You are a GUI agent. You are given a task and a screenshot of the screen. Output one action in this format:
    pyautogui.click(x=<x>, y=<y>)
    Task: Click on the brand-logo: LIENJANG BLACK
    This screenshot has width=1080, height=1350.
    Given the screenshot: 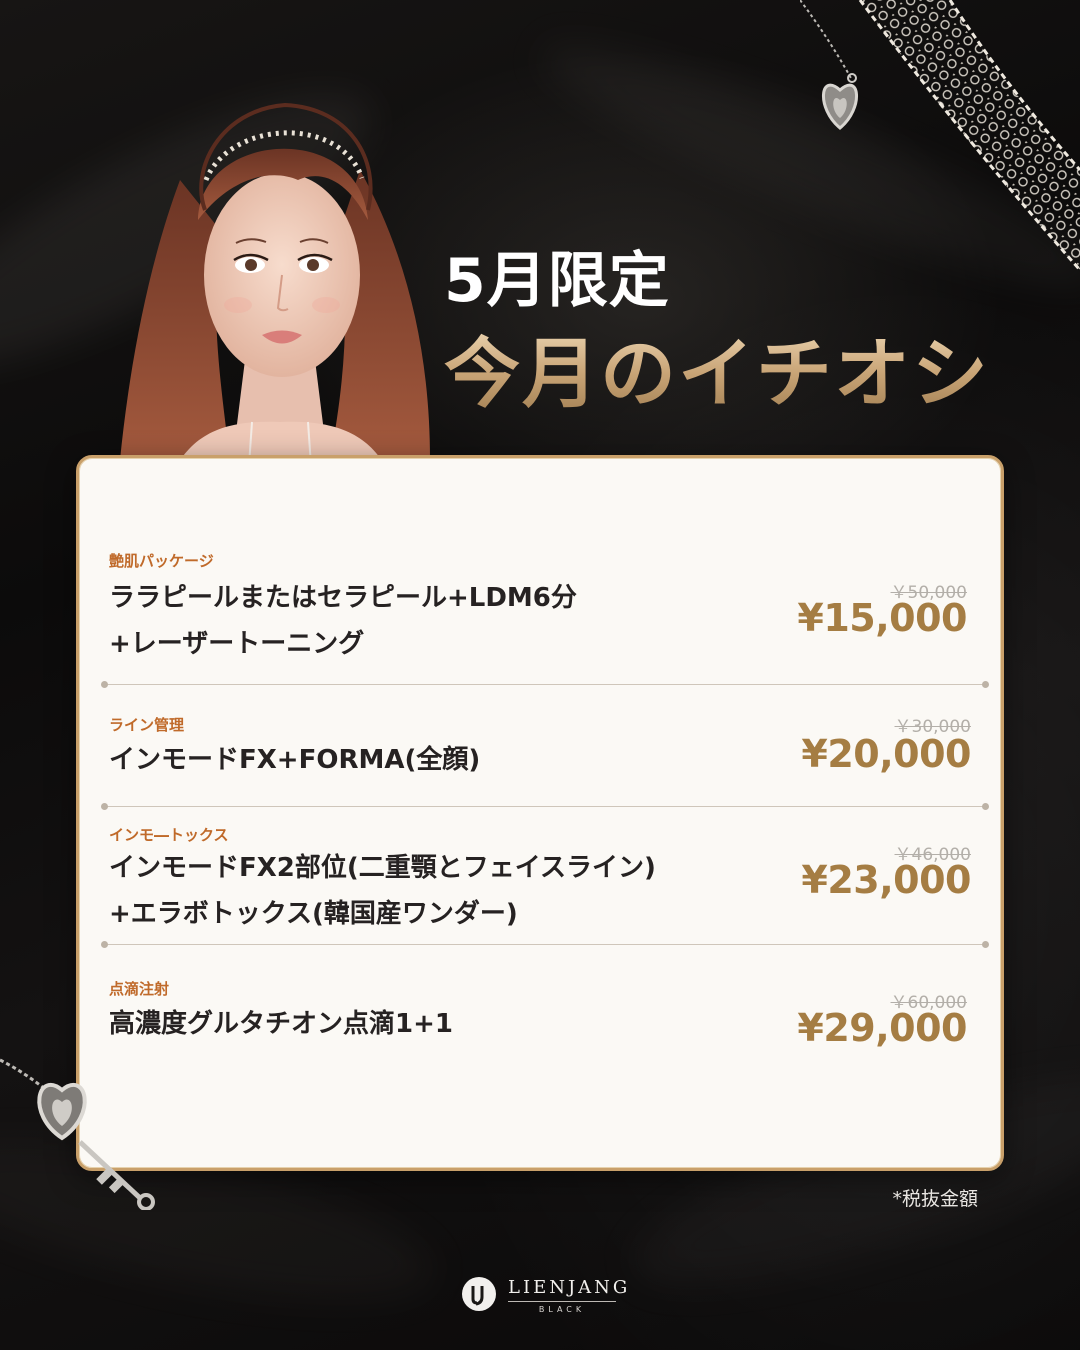 What is the action you would take?
    pyautogui.click(x=544, y=1298)
    